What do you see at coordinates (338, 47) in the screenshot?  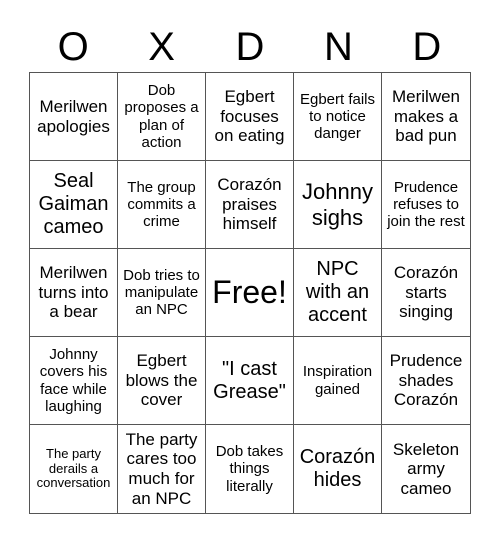 I see `header-letter-n: N` at bounding box center [338, 47].